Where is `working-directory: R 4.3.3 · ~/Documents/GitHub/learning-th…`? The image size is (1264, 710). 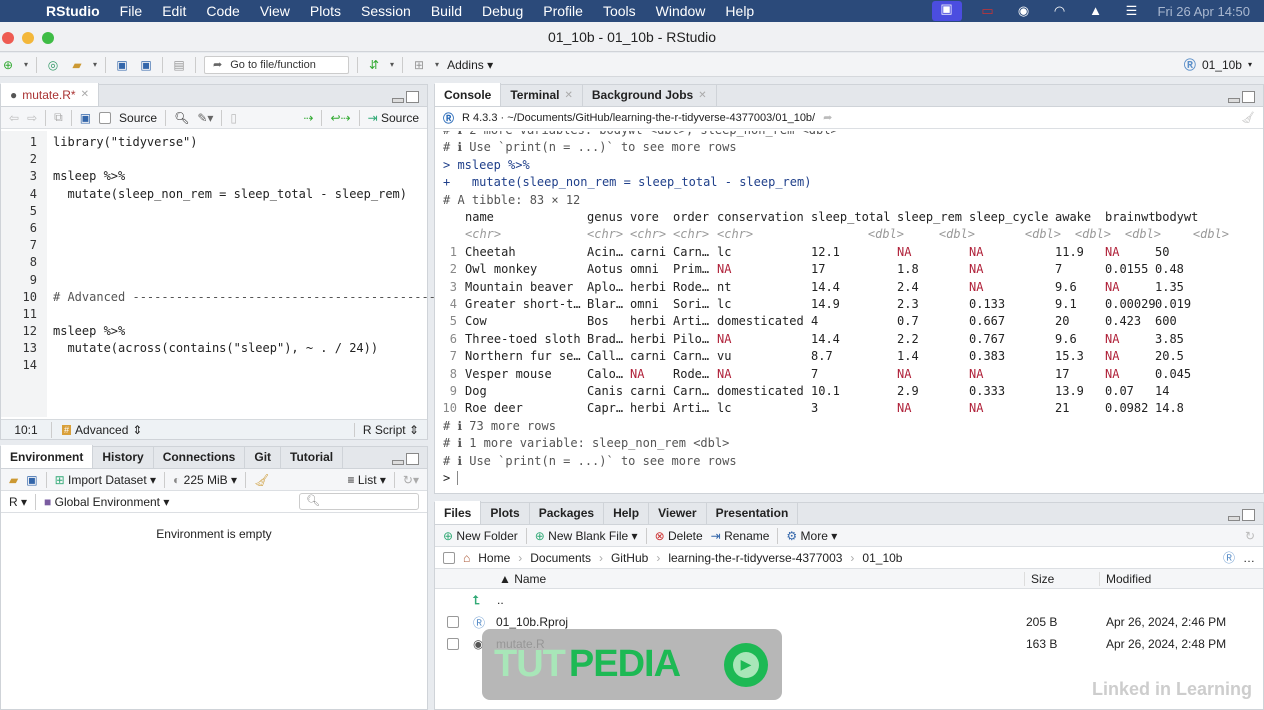
working-directory: R 4.3.3 · ~/Documents/GitHub/learning-th… is located at coordinates (638, 118).